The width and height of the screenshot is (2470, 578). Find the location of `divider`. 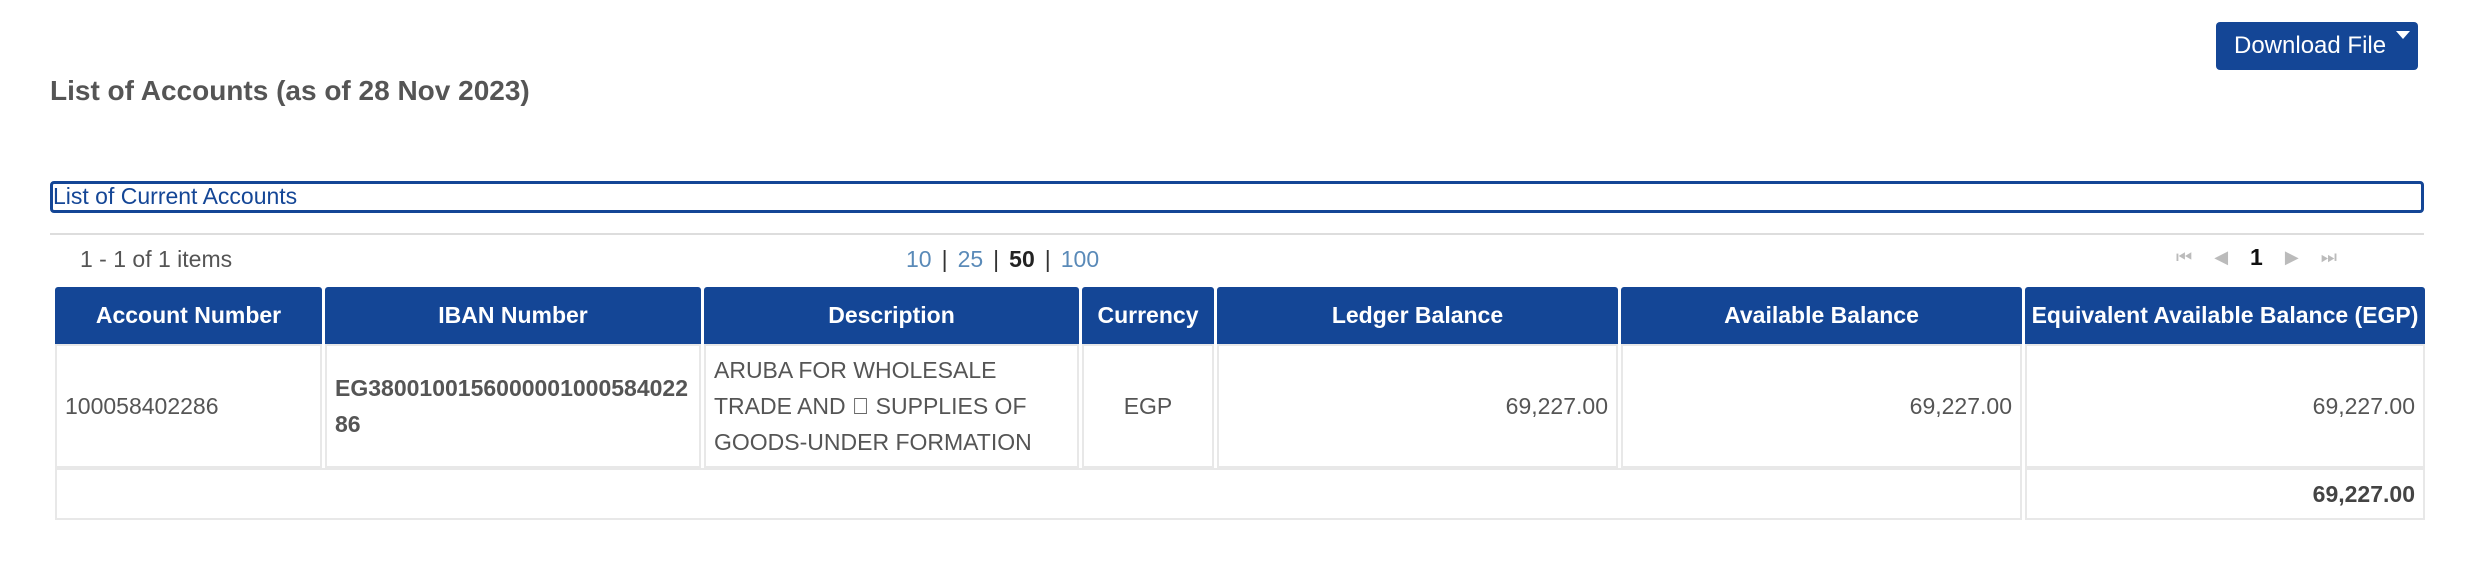

divider is located at coordinates (1237, 234).